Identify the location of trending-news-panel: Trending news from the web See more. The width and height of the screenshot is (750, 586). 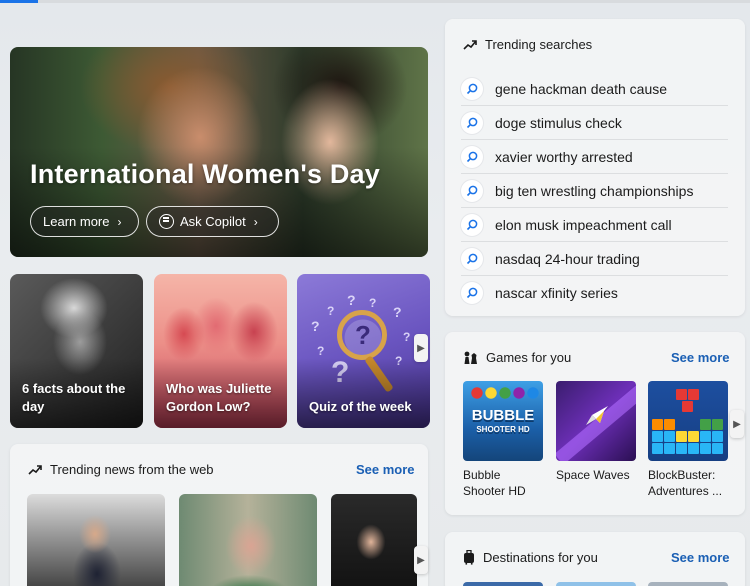
(219, 515).